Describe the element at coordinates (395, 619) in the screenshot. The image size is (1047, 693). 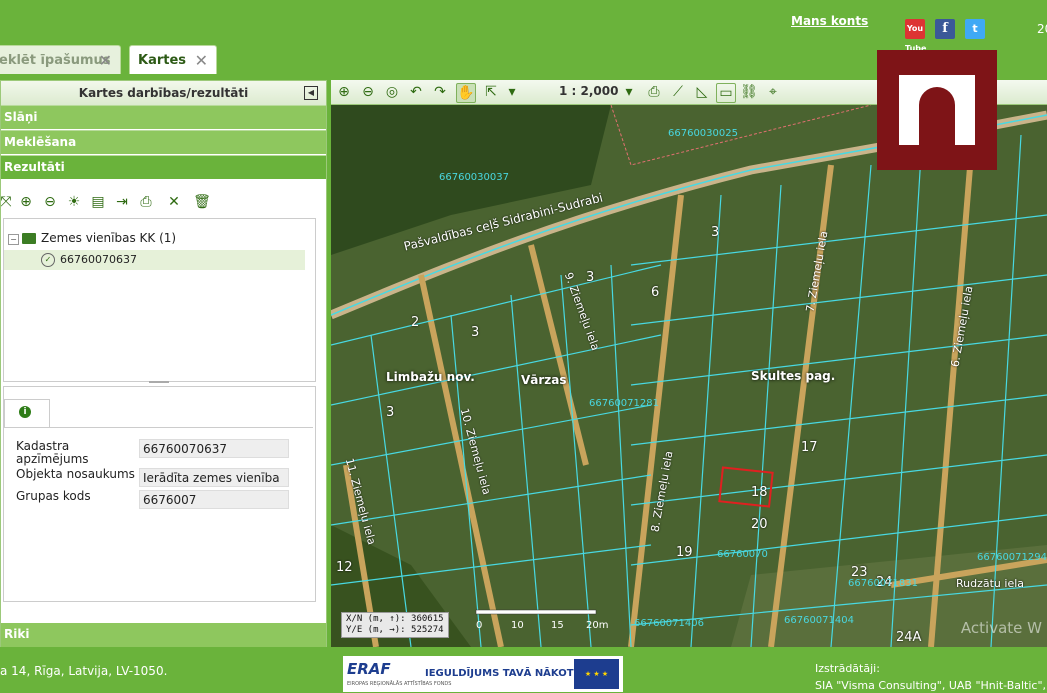
I see `coord-xn: X/N (m, ↑): 360615` at that location.